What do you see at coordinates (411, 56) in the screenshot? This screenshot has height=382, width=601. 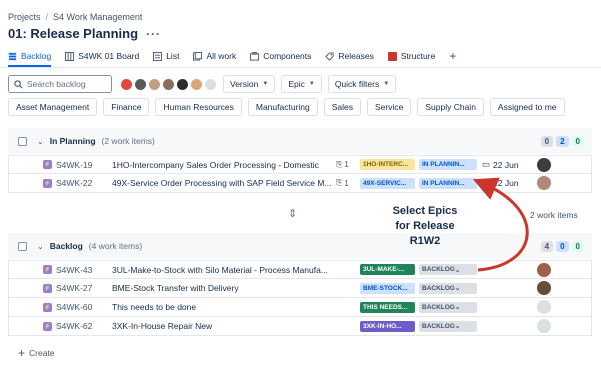 I see `tab-structure: Structure` at bounding box center [411, 56].